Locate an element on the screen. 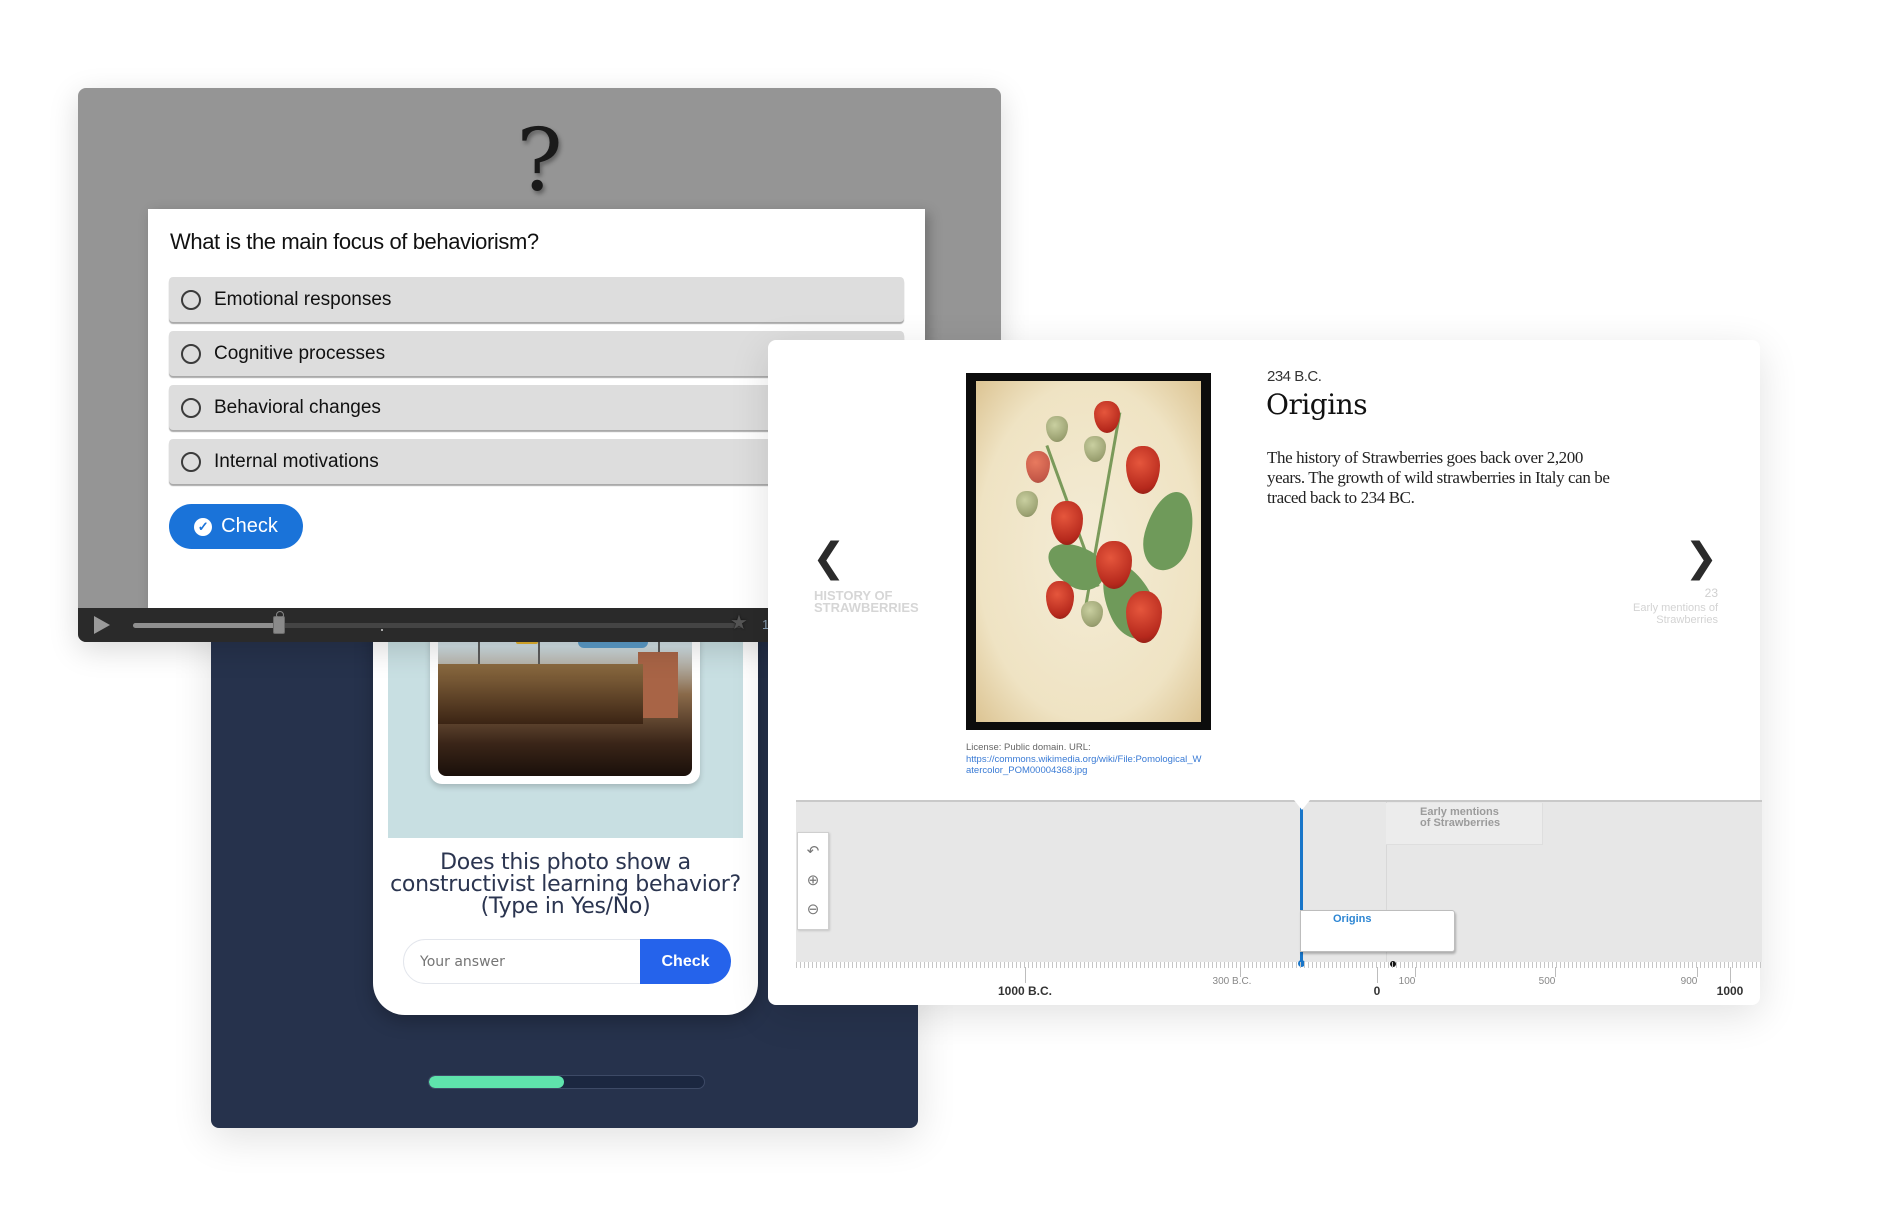 This screenshot has height=1224, width=1898. photo-check-button: Check is located at coordinates (685, 961).